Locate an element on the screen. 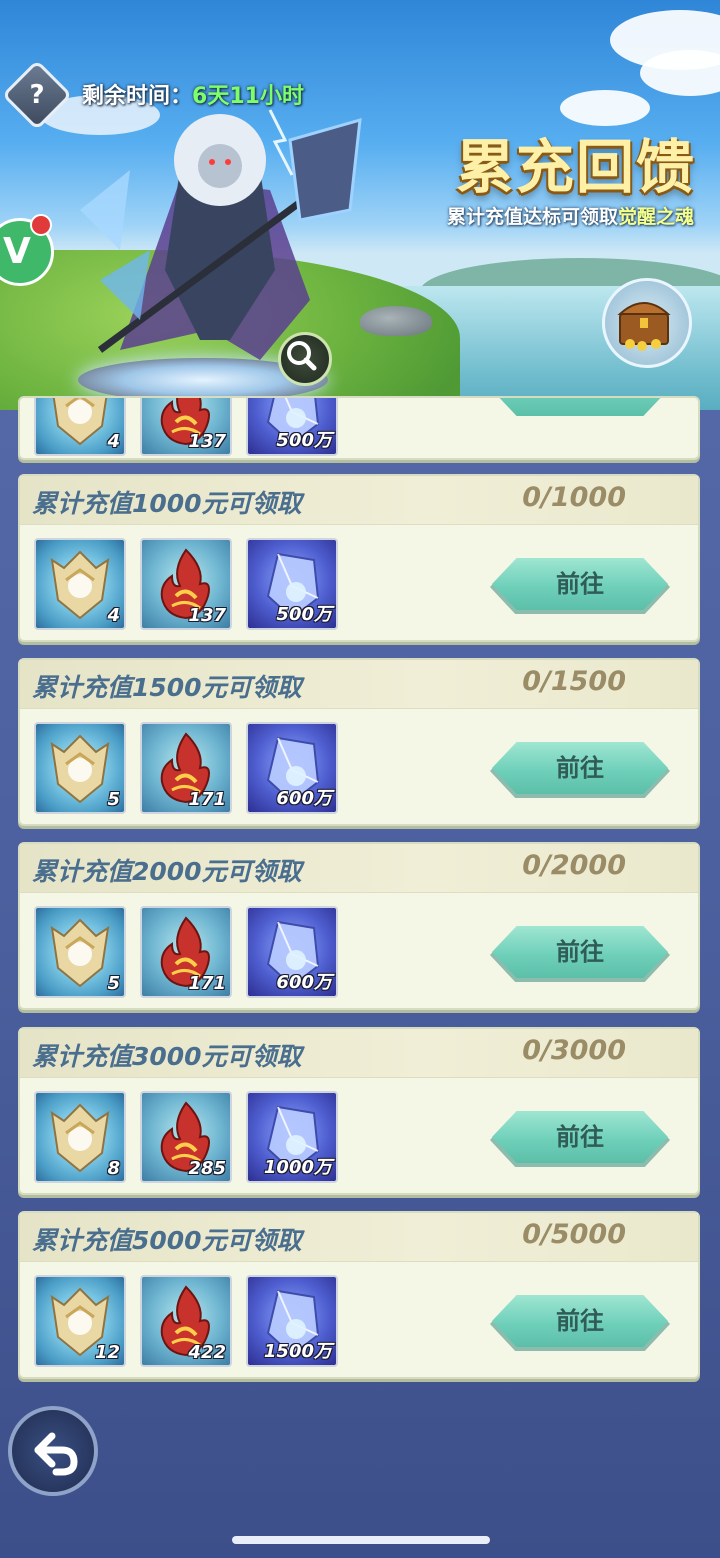 Image resolution: width=720 pixels, height=1558 pixels. treasure-chest-icon is located at coordinates (644, 326).